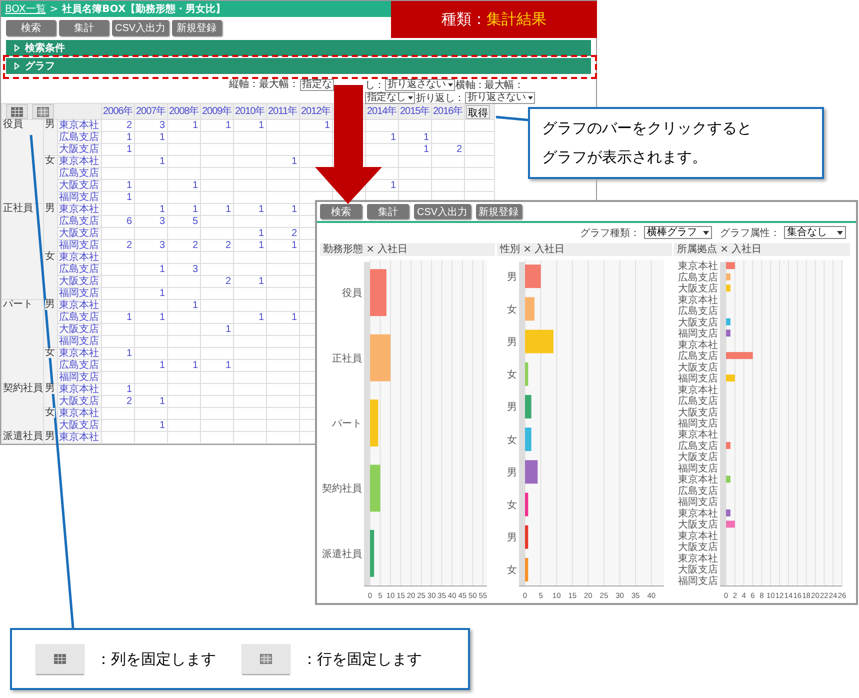 The height and width of the screenshot is (698, 859). What do you see at coordinates (40, 66) in the screenshot?
I see `section-title: グラフ` at bounding box center [40, 66].